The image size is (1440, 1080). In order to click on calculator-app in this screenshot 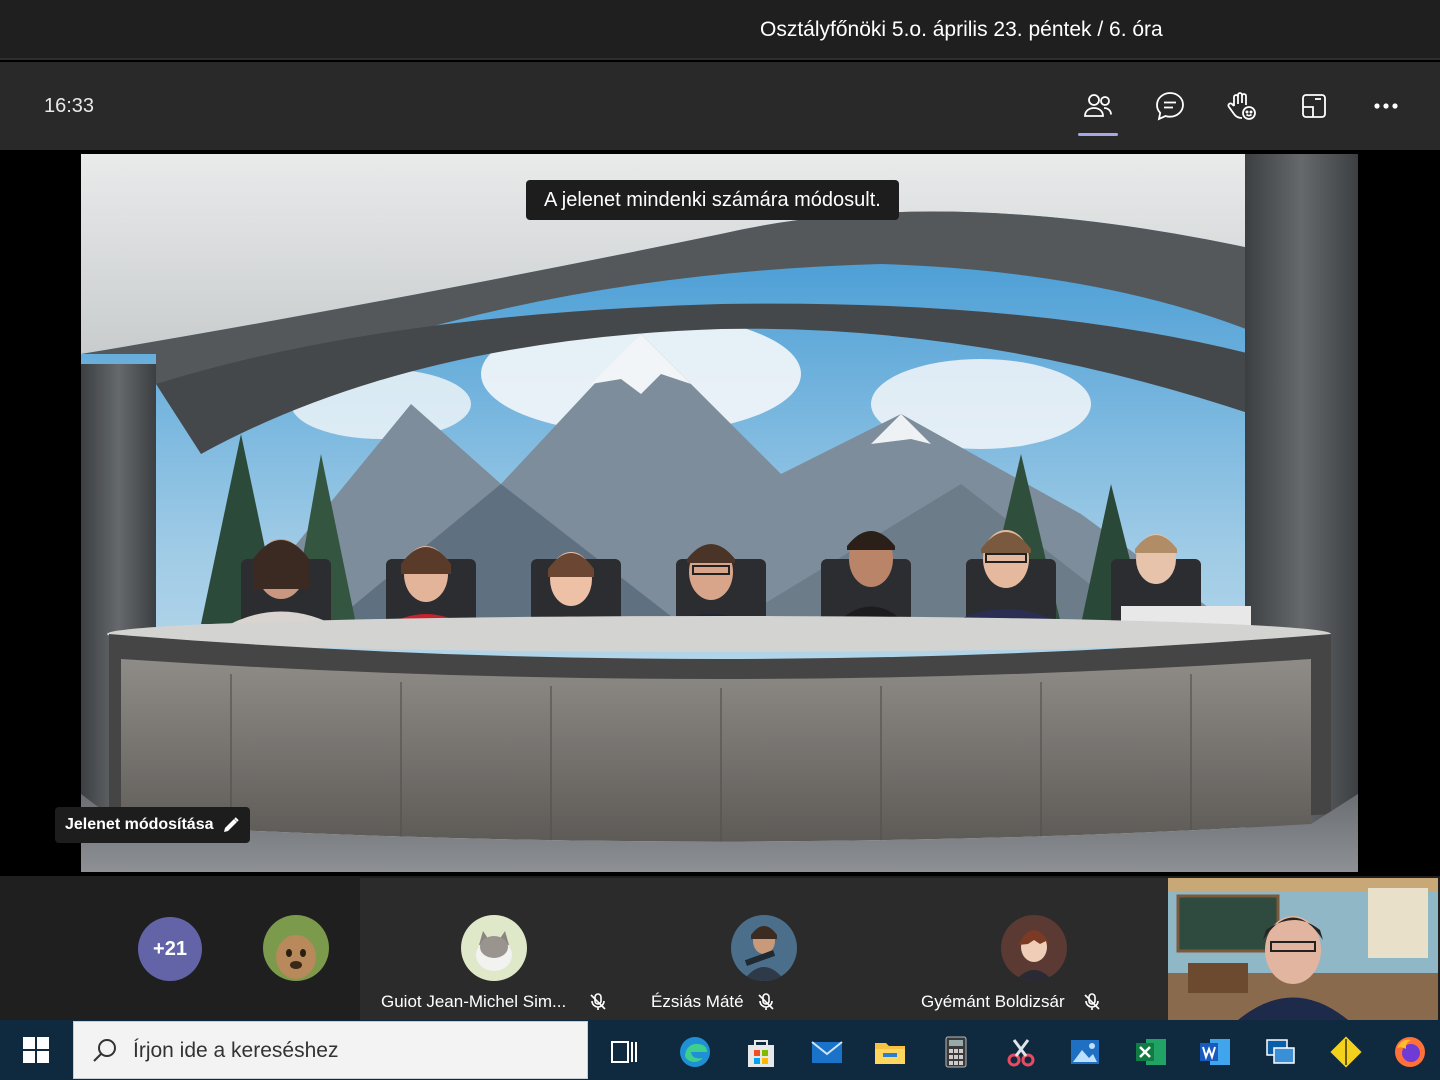, I will do `click(956, 1052)`.